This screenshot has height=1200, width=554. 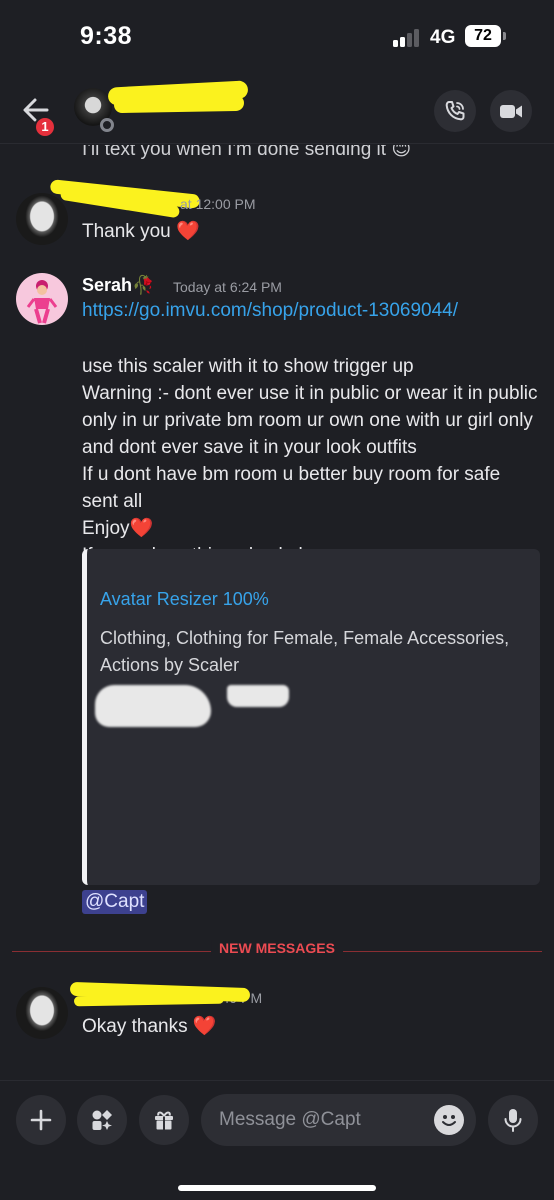 What do you see at coordinates (149, 1026) in the screenshot?
I see `message-text: Okay thanks ❤️` at bounding box center [149, 1026].